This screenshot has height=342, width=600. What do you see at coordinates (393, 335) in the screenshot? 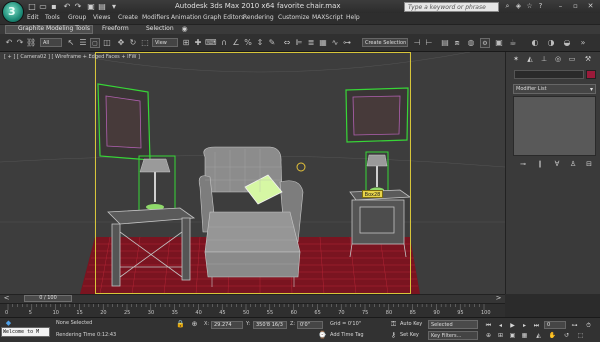
I see `set-key-icon: ⚷` at bounding box center [393, 335].